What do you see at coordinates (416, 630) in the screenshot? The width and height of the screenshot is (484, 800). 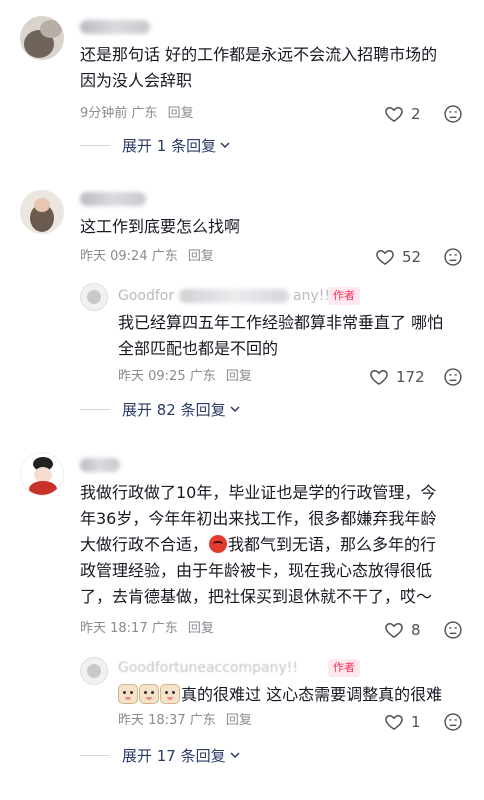 I see `like-count: 8` at bounding box center [416, 630].